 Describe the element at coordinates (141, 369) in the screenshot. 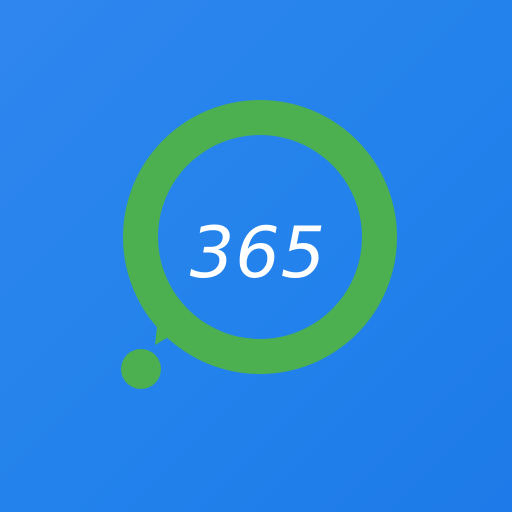

I see `chat-tail-dot` at that location.